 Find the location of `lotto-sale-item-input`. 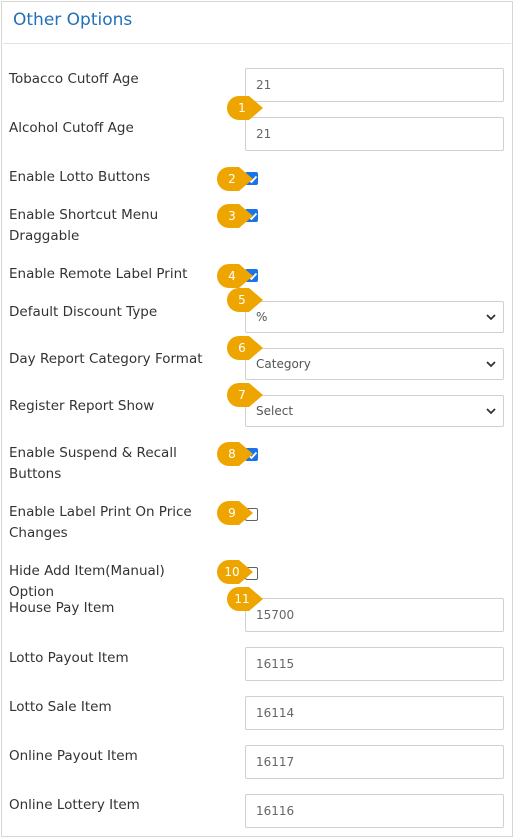

lotto-sale-item-input is located at coordinates (374, 713).